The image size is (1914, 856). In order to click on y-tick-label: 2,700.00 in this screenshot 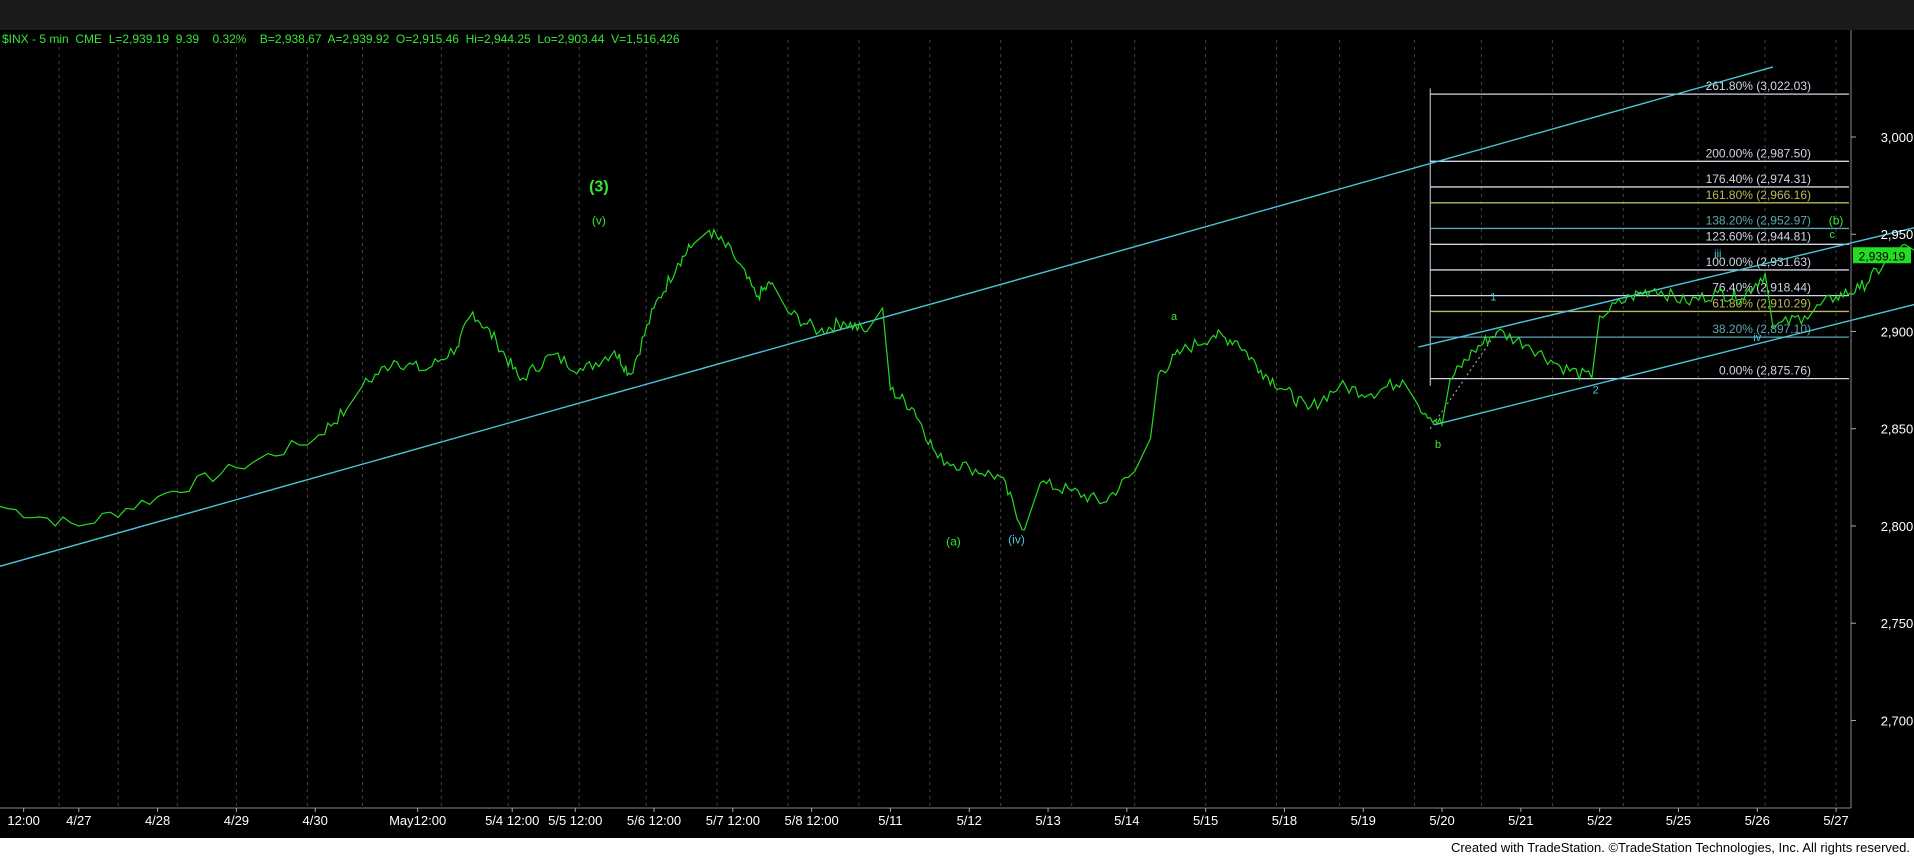, I will do `click(1897, 720)`.